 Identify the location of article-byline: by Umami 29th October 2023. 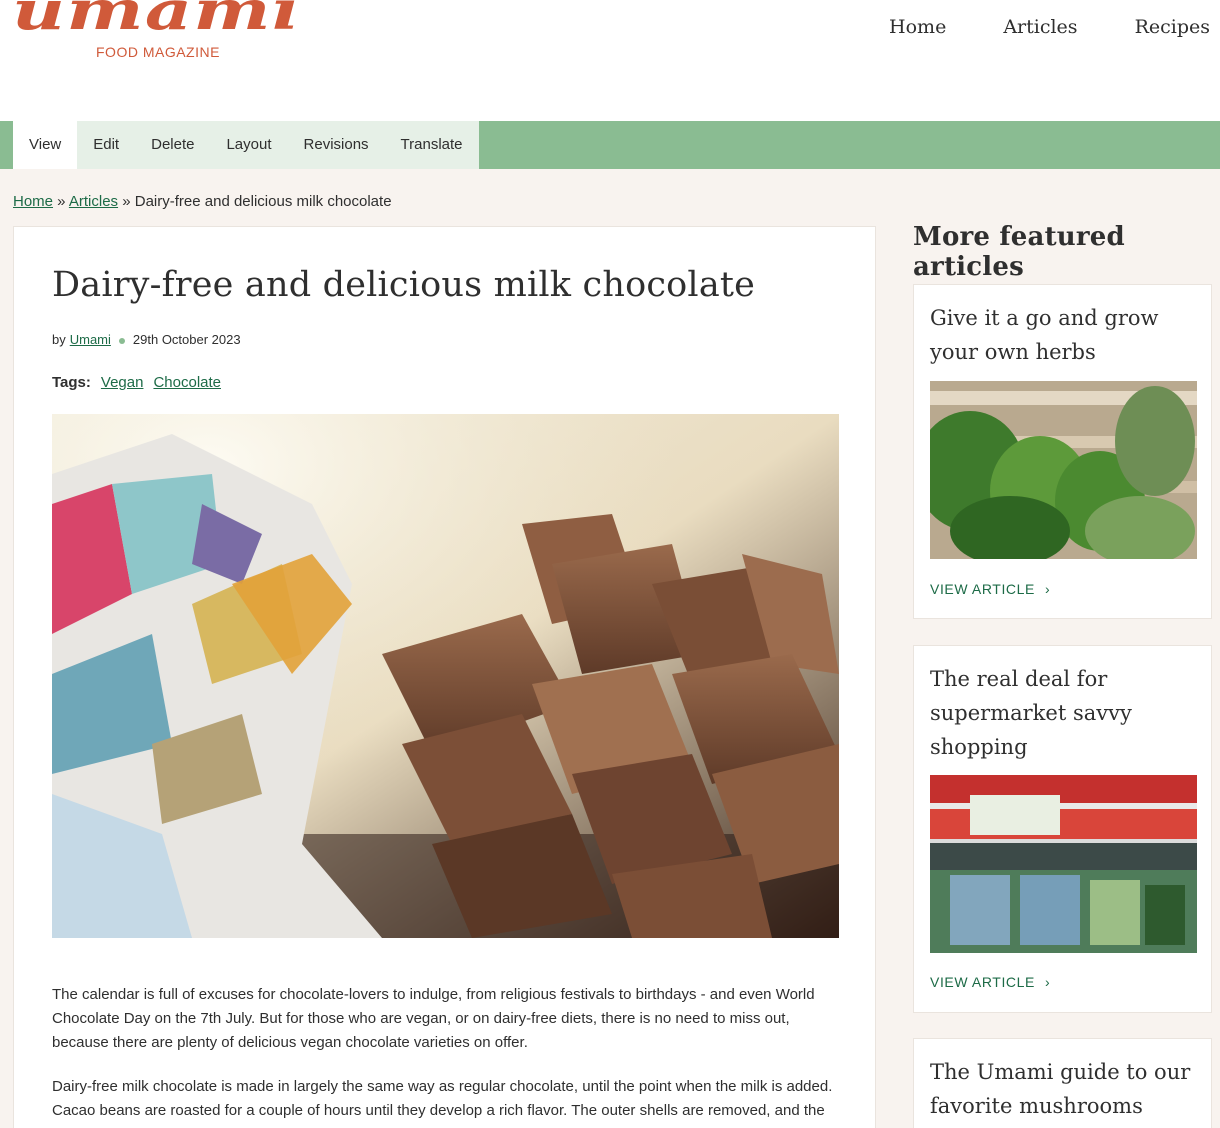
(146, 339).